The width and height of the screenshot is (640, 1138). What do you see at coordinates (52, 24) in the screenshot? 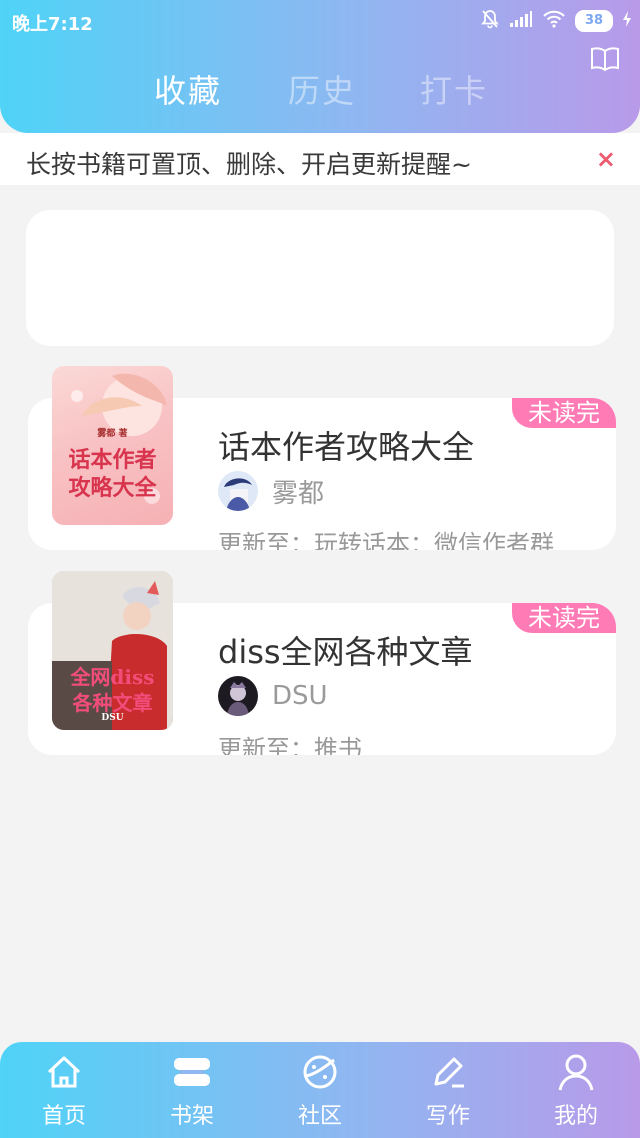
I see `status-time: 晚上7:12` at bounding box center [52, 24].